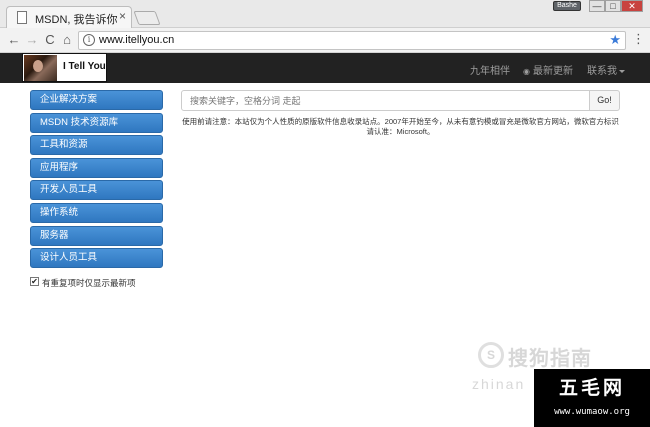  I want to click on close-window-button: ✕, so click(632, 6).